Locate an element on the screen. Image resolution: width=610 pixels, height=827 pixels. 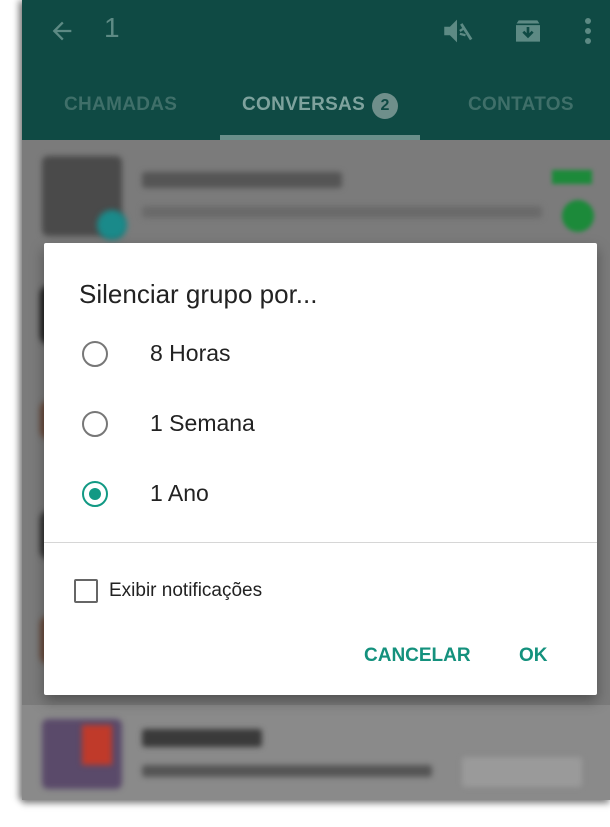
show-notifications-label: Exibir notificações is located at coordinates (185, 591).